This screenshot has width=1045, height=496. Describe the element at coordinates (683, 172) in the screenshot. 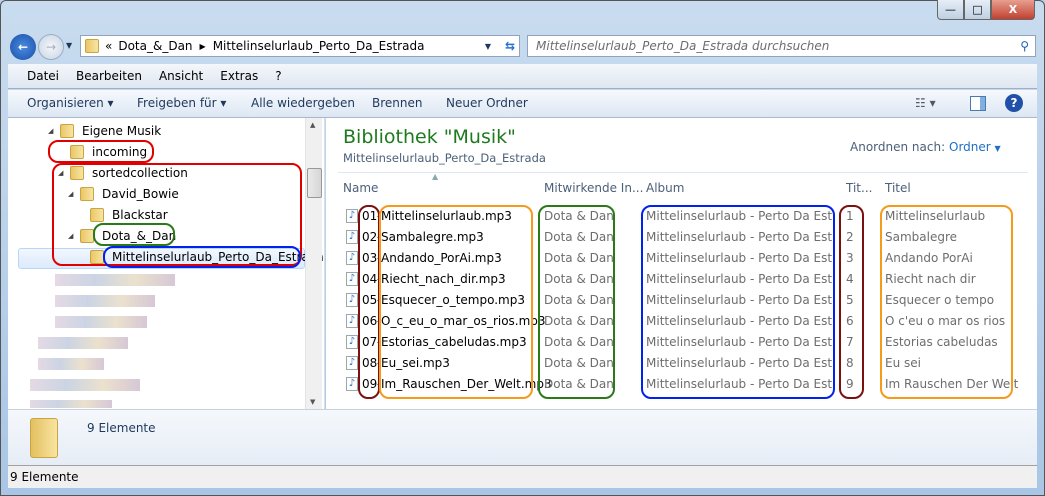

I see `header-divider` at that location.